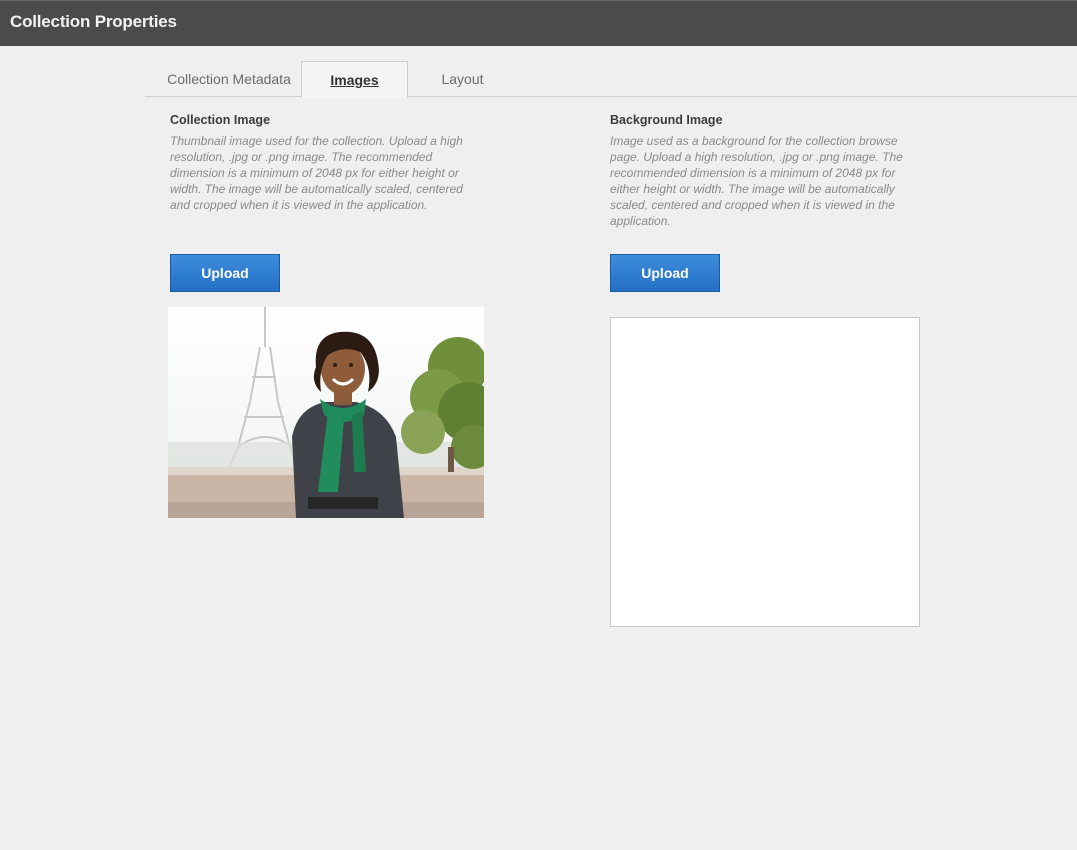 Image resolution: width=1077 pixels, height=850 pixels. What do you see at coordinates (93, 21) in the screenshot?
I see `window-title: Collection Properties` at bounding box center [93, 21].